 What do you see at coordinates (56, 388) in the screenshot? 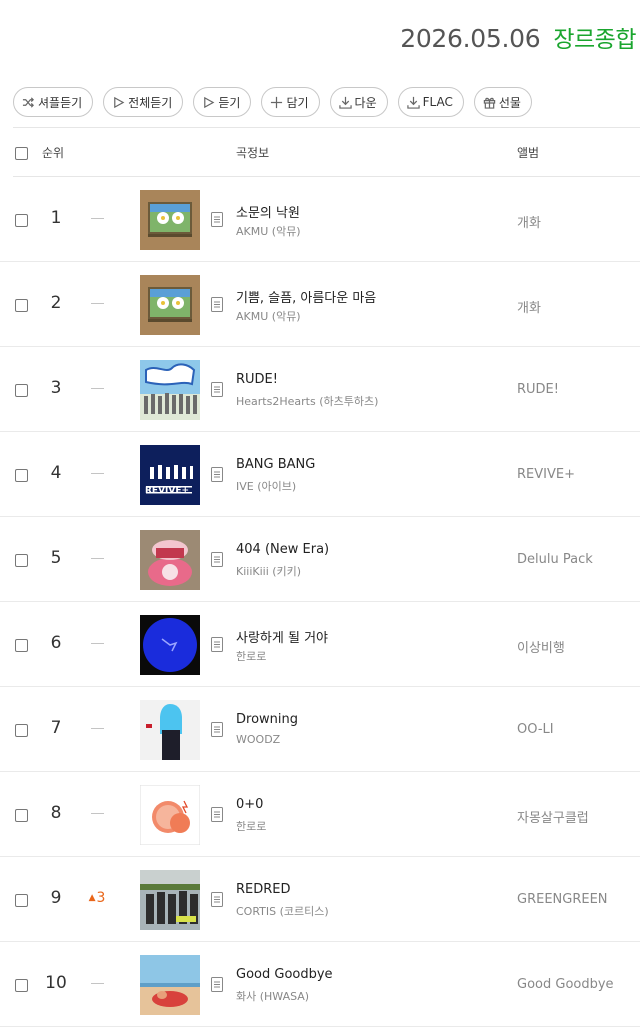
I see `rank-number: 3` at bounding box center [56, 388].